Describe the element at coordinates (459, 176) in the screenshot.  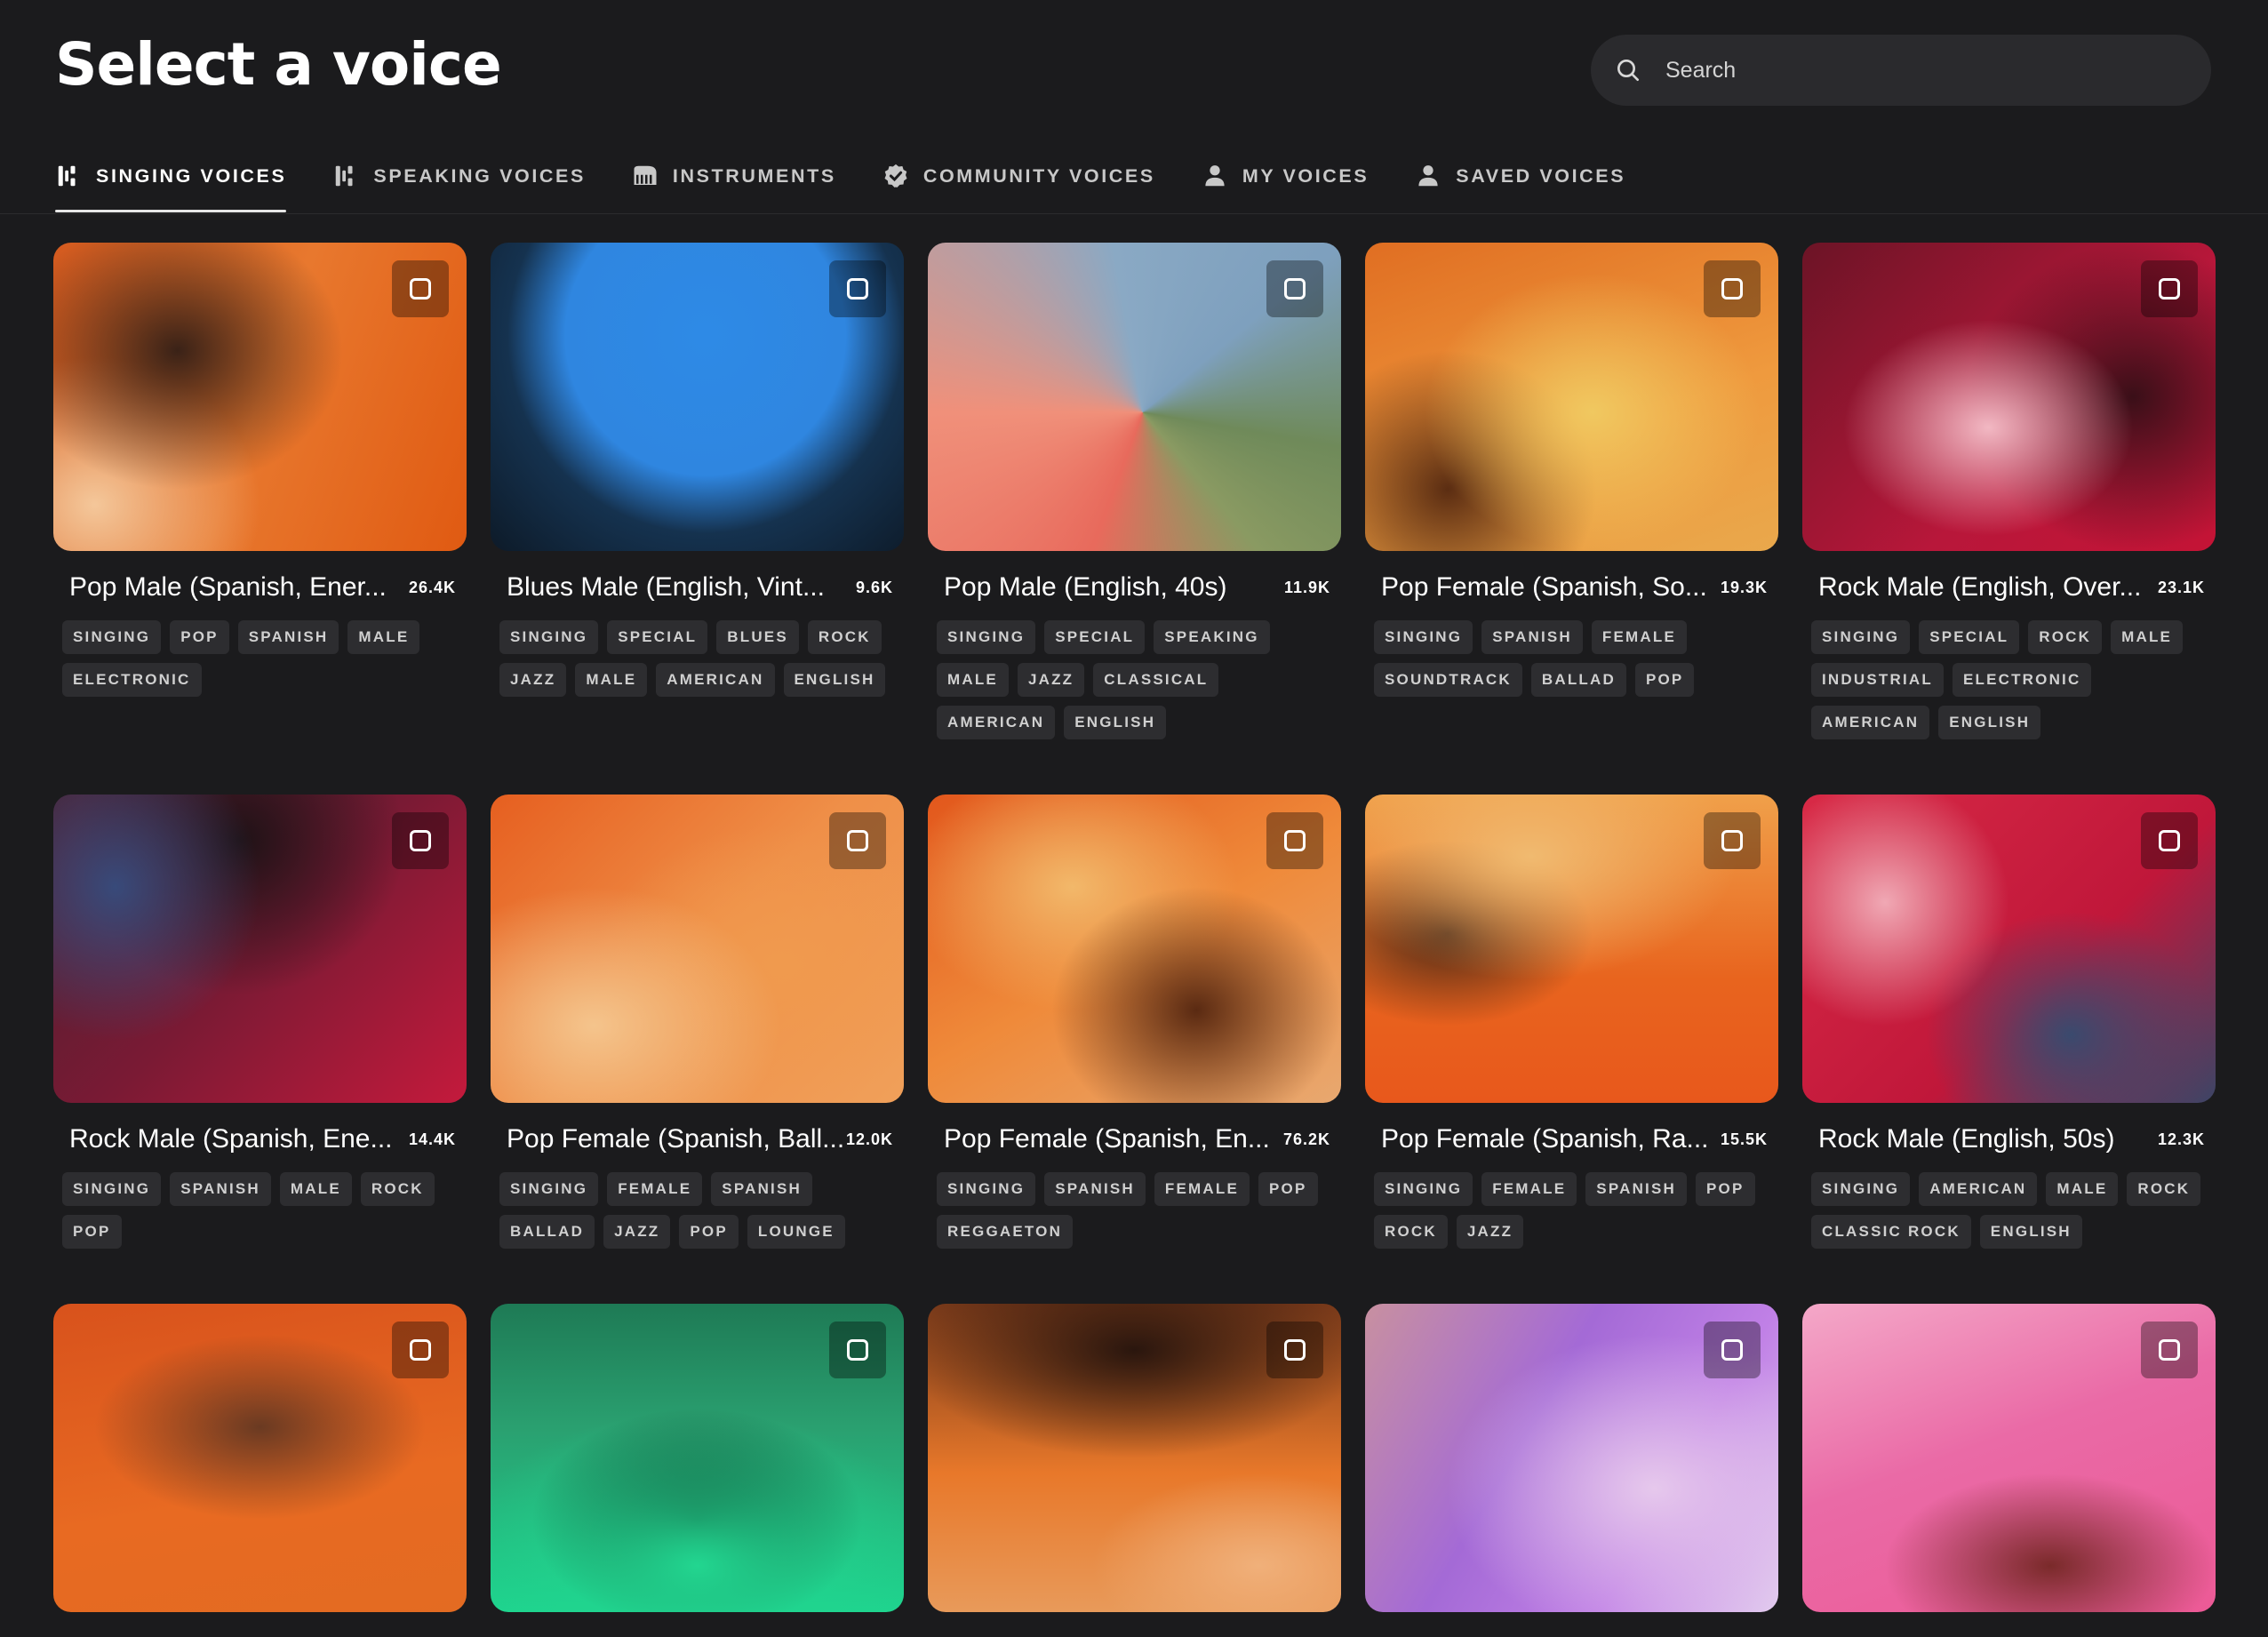
I see `tab-speaking-voices: SPEAKING VOICES` at that location.